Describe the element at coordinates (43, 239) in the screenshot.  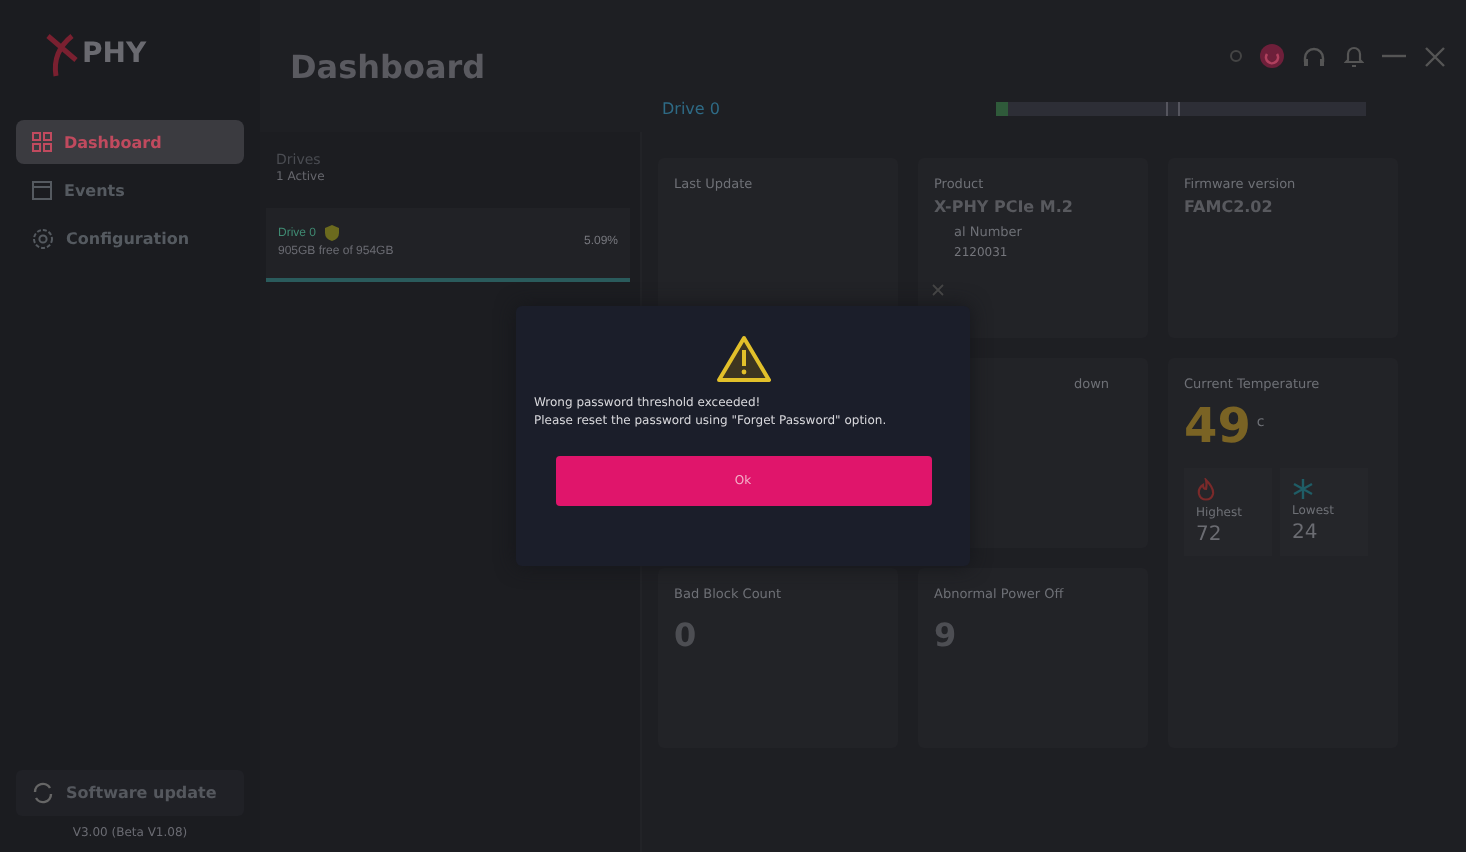
I see `gear-icon` at that location.